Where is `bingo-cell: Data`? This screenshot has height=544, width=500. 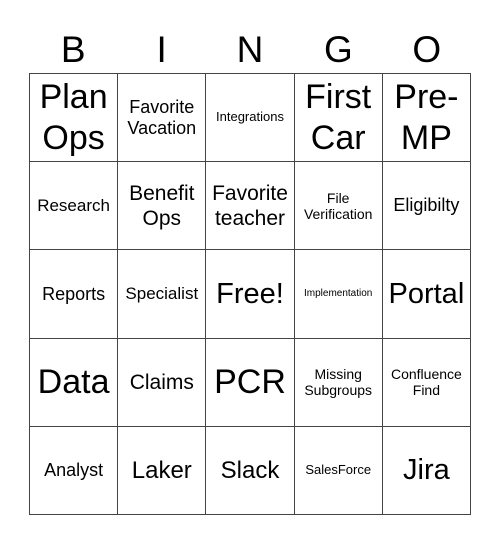
bingo-cell: Data is located at coordinates (74, 382).